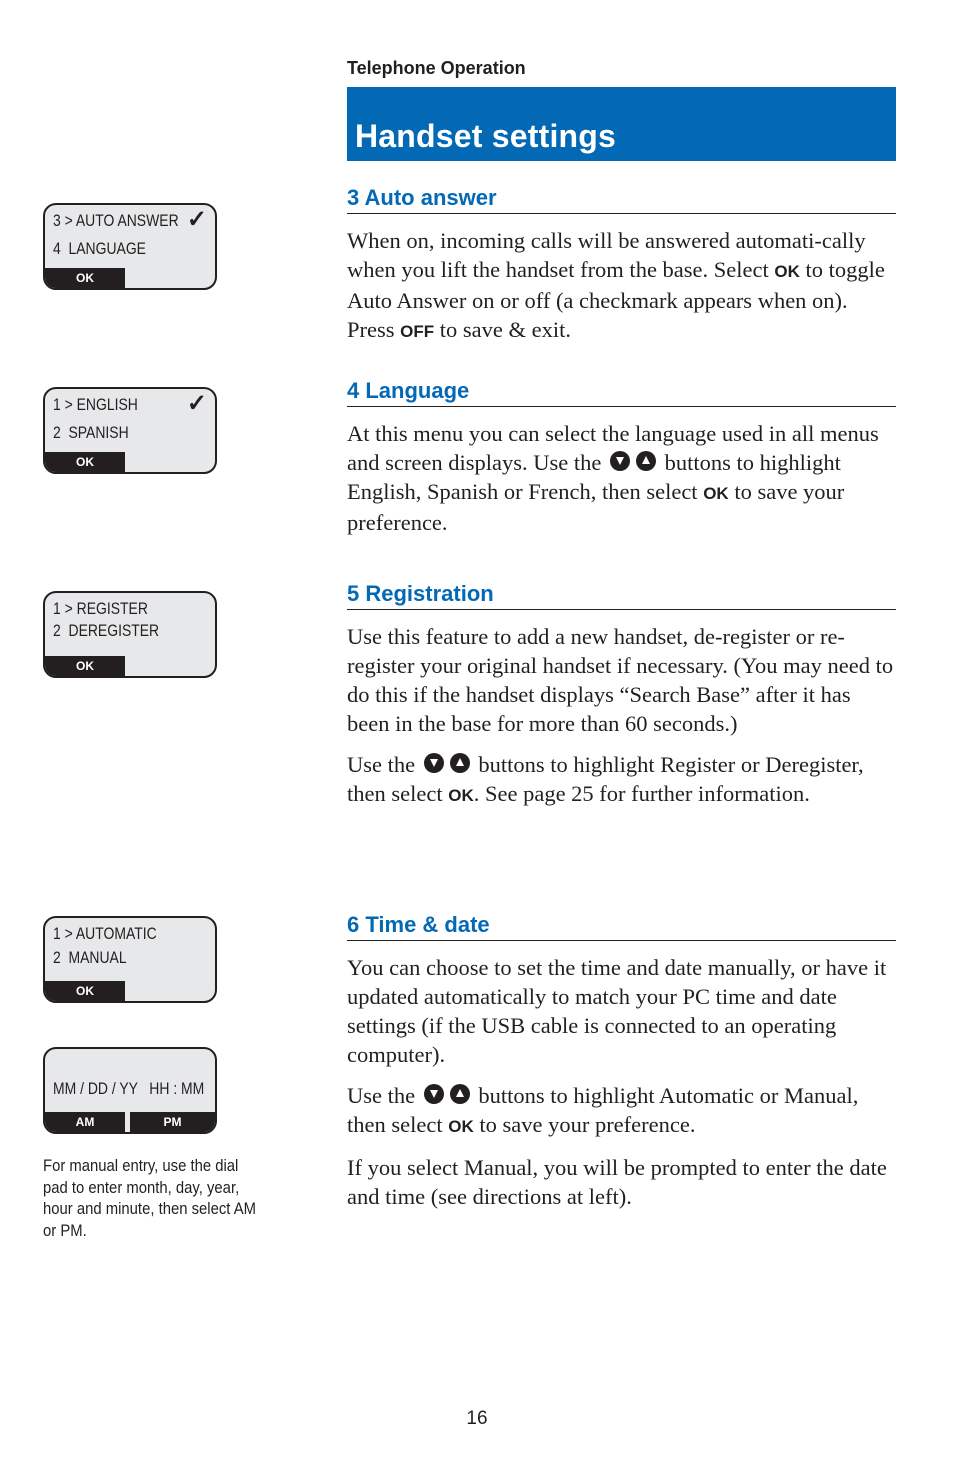  Describe the element at coordinates (486, 136) in the screenshot. I see `page-title: Handset settings` at that location.